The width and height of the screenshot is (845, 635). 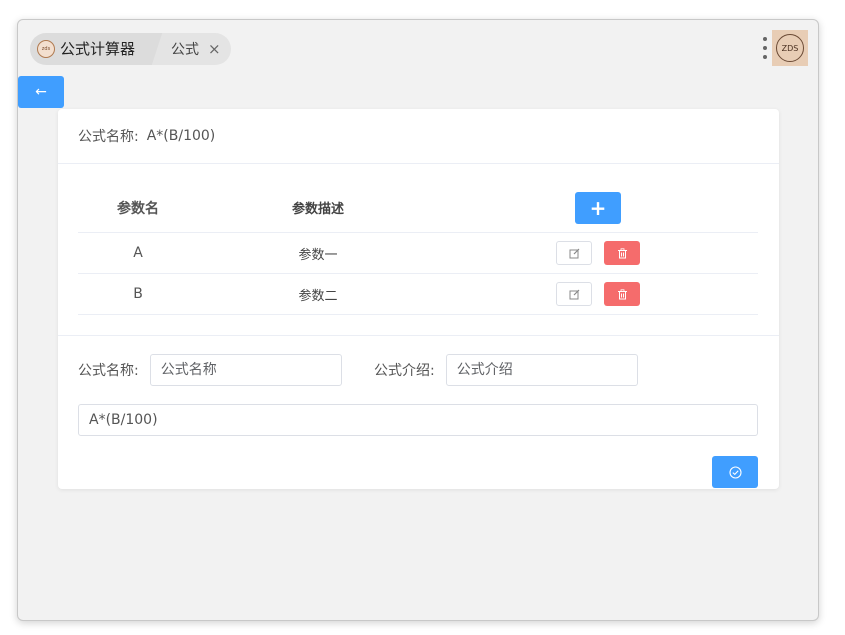 What do you see at coordinates (418, 253) in the screenshot?
I see `table-row: A 参数一` at bounding box center [418, 253].